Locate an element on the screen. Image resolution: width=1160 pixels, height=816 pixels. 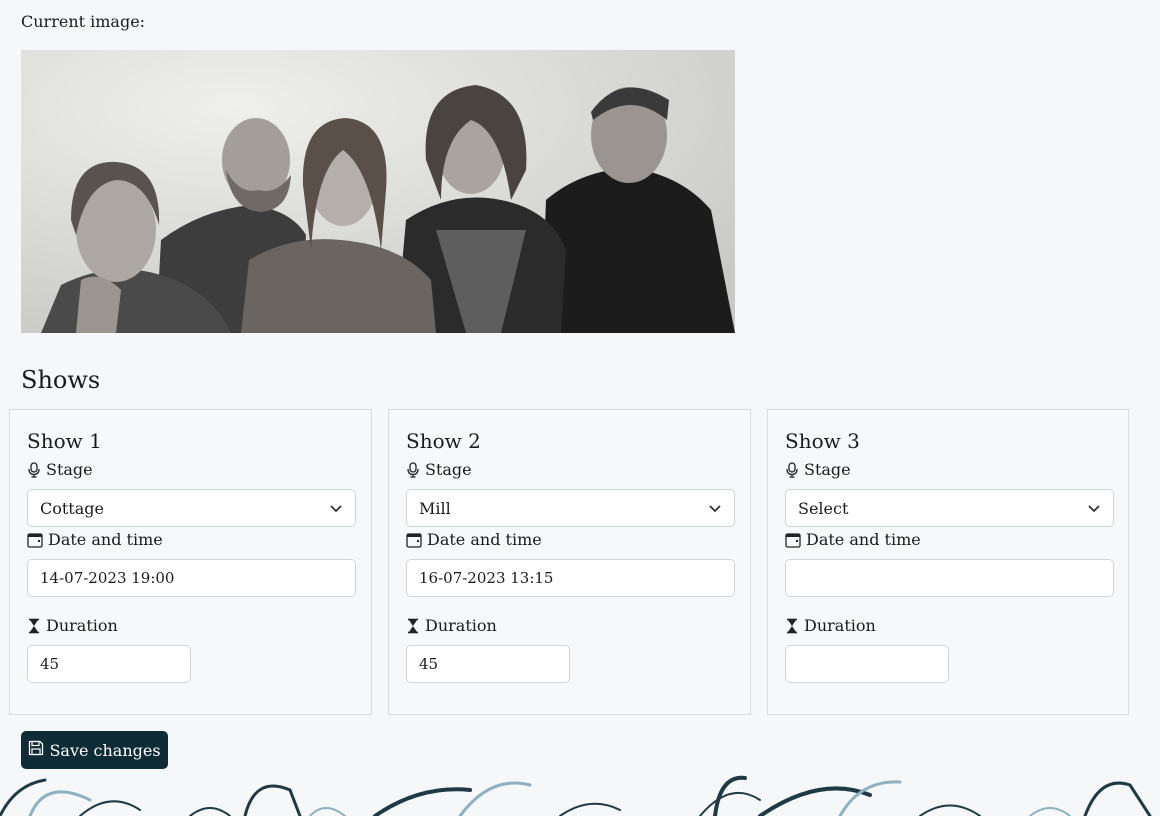
show-title: Show 3 is located at coordinates (822, 441).